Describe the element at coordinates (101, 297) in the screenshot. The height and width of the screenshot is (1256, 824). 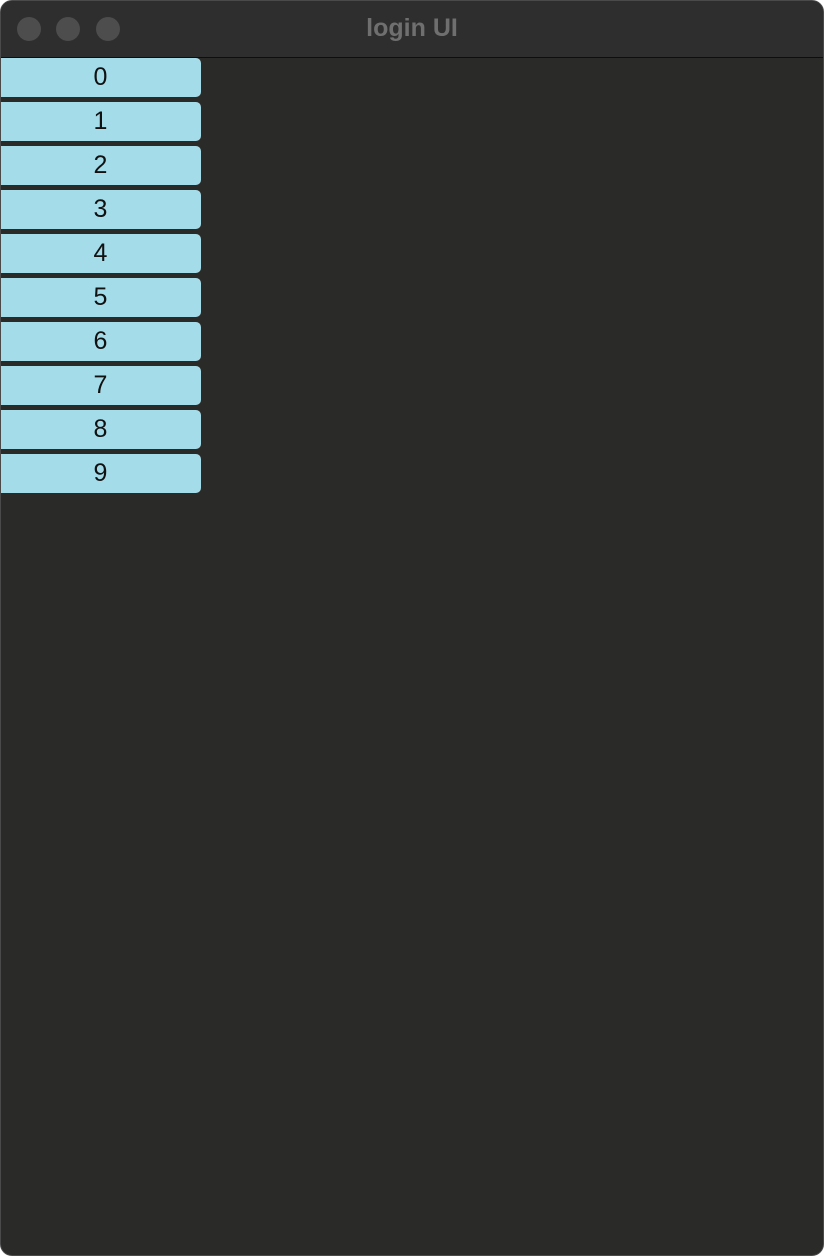
I see `digit-button-5: 5` at that location.